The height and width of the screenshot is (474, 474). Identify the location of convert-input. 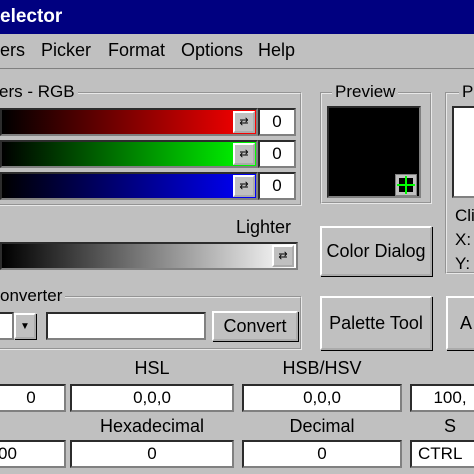
(126, 326).